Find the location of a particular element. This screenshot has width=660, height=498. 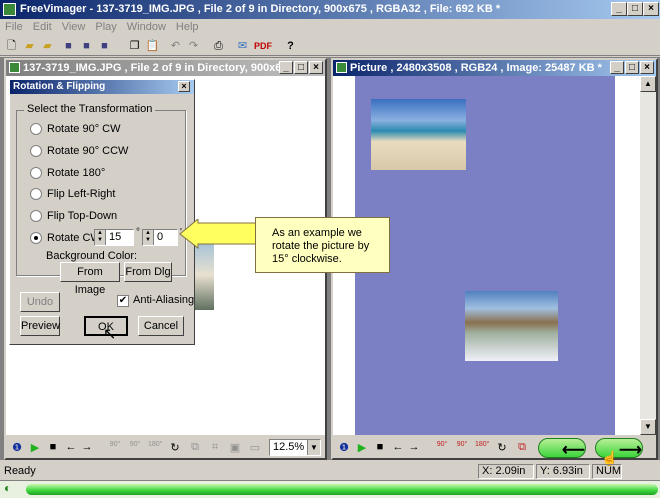

right-window-maximize-button: □ is located at coordinates (632, 67).